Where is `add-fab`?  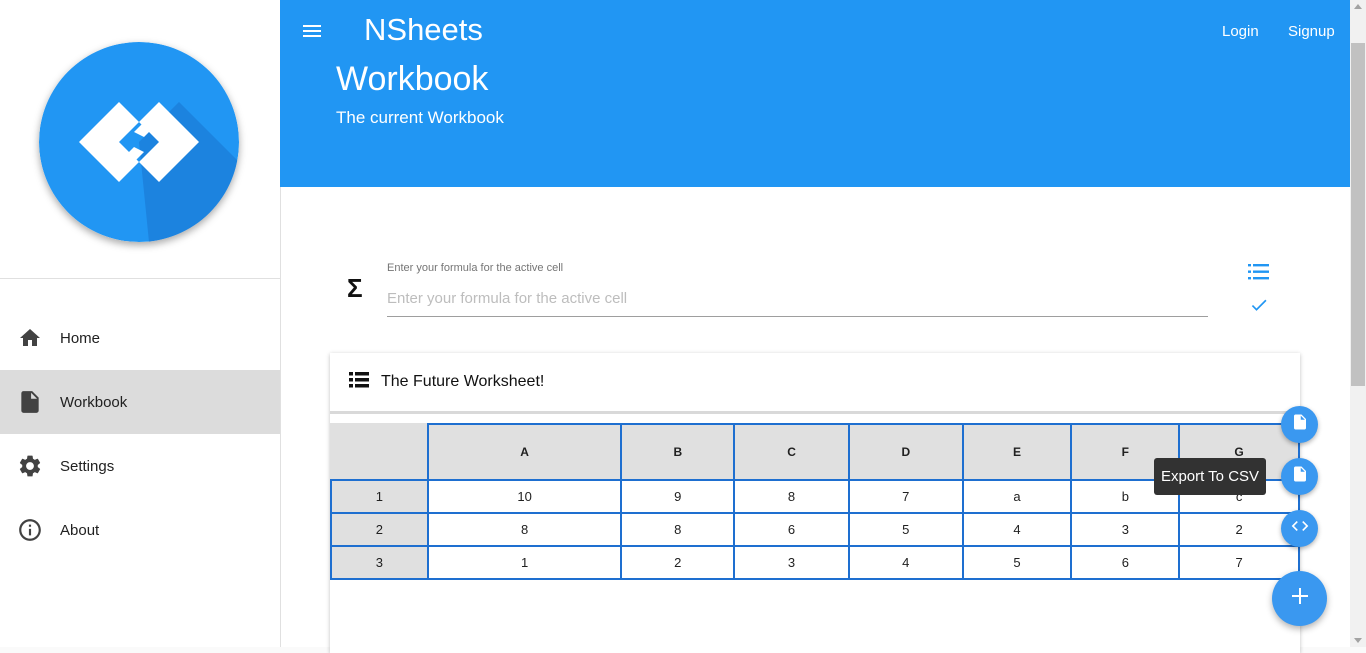
add-fab is located at coordinates (1299, 598).